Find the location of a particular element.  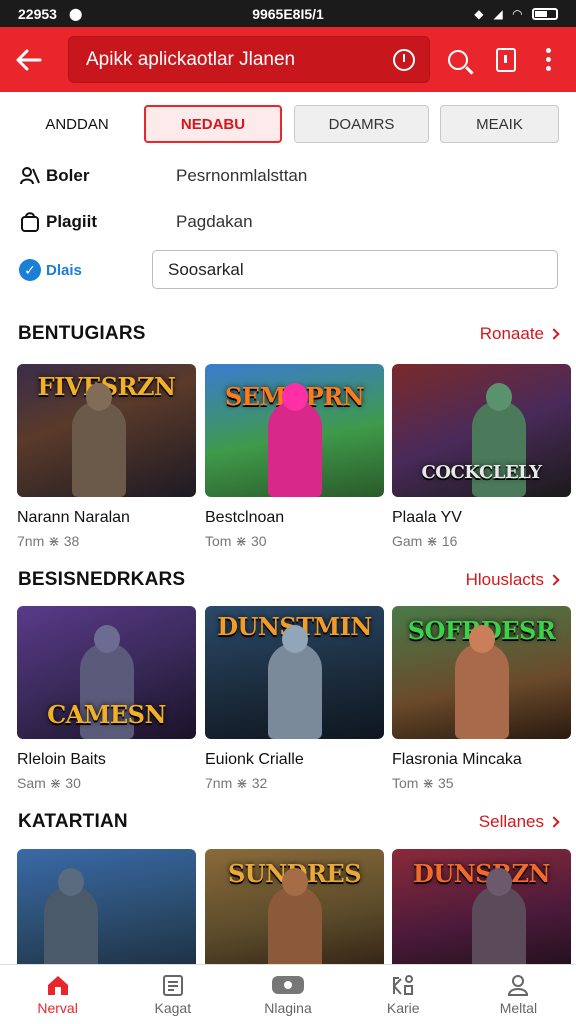

section-3-more-label: Sellanes is located at coordinates (511, 821).